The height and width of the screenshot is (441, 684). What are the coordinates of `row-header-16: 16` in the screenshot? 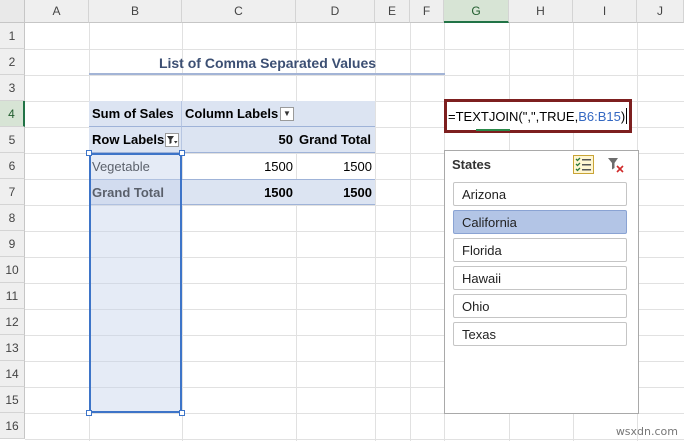 It's located at (12, 426).